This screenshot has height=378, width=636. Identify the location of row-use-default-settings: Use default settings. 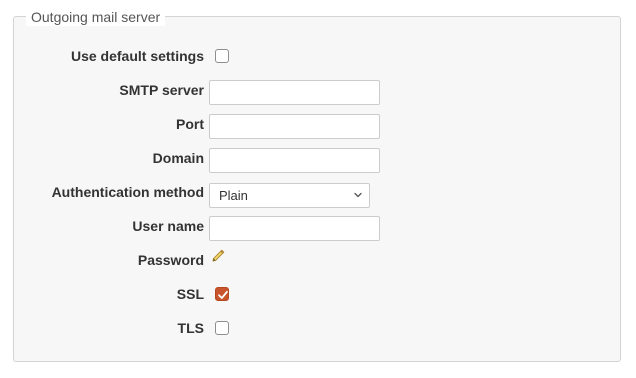
(317, 56).